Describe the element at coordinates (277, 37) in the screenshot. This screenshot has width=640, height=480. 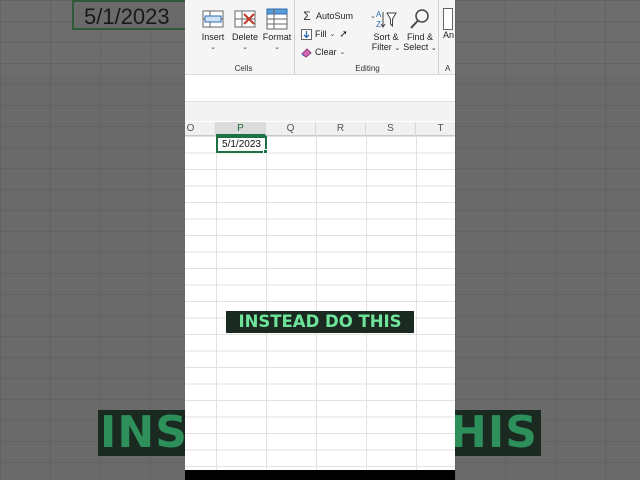
I see `format-label: Format` at that location.